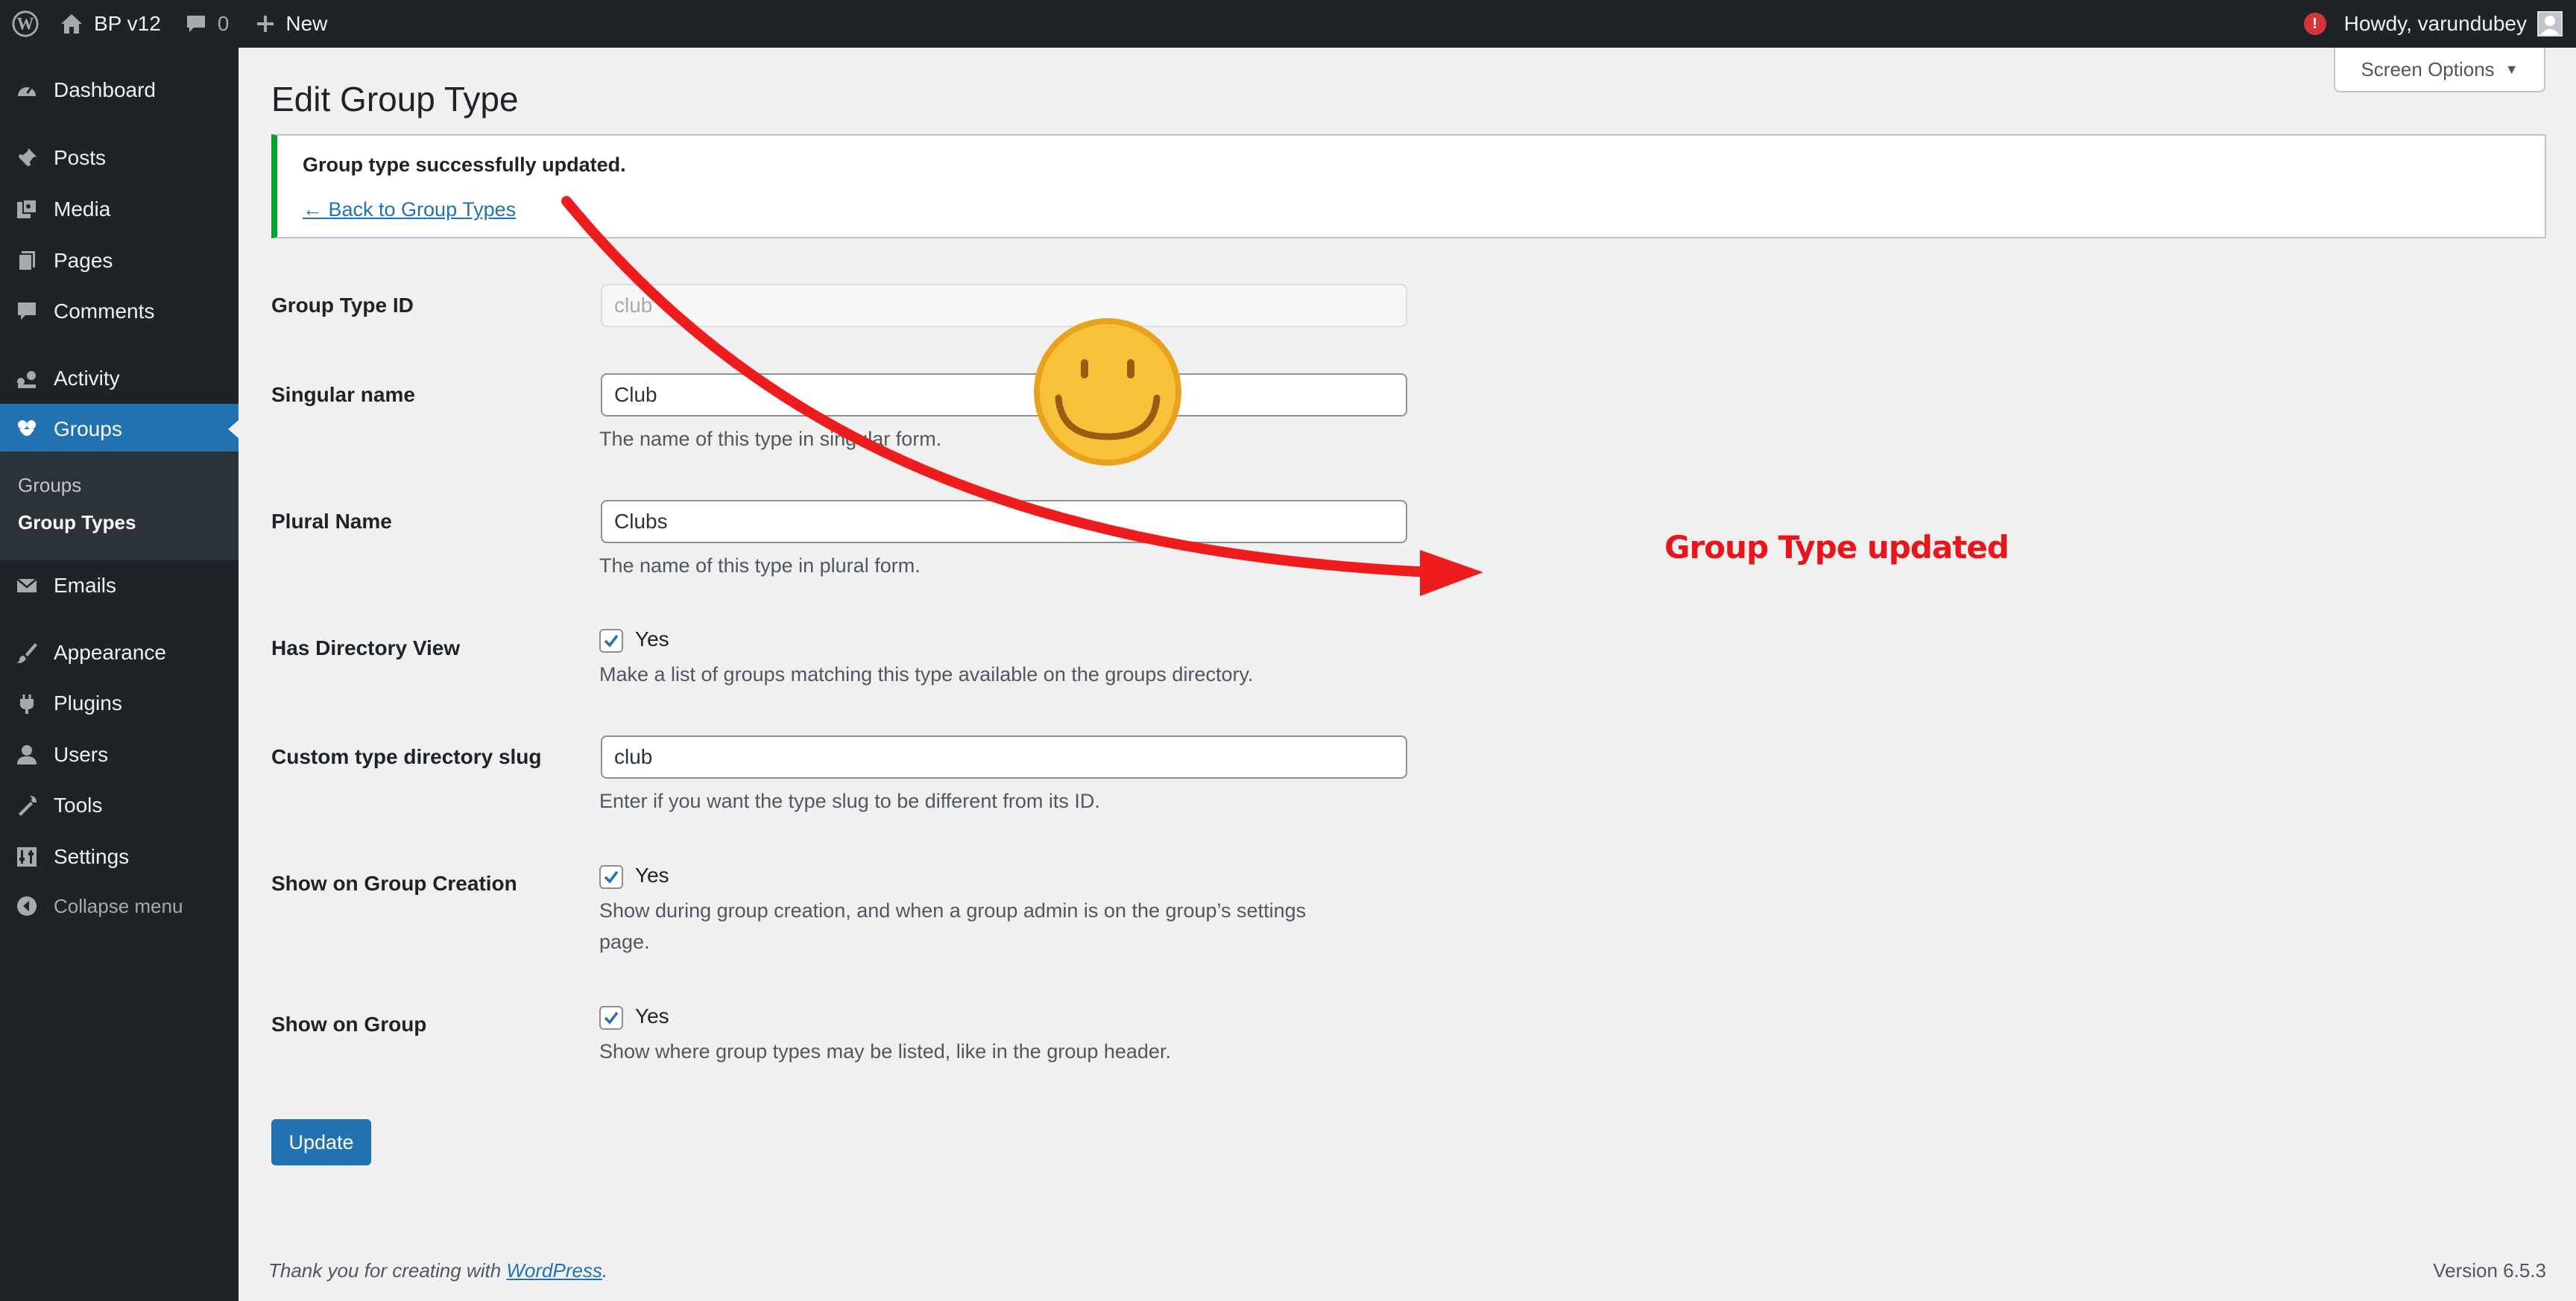 The width and height of the screenshot is (2576, 1301). Describe the element at coordinates (26, 754) in the screenshot. I see `user-icon` at that location.